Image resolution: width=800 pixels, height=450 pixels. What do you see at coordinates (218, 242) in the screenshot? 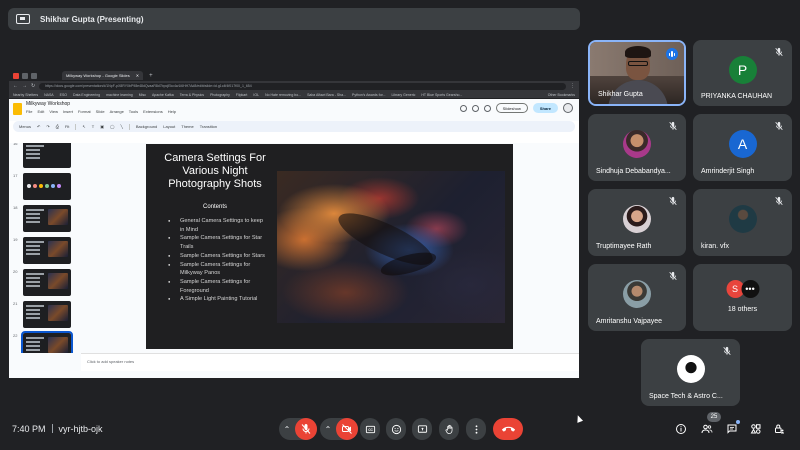
I see `slide-contents-item: Sample Camera Settings for Star Trails` at bounding box center [218, 242].